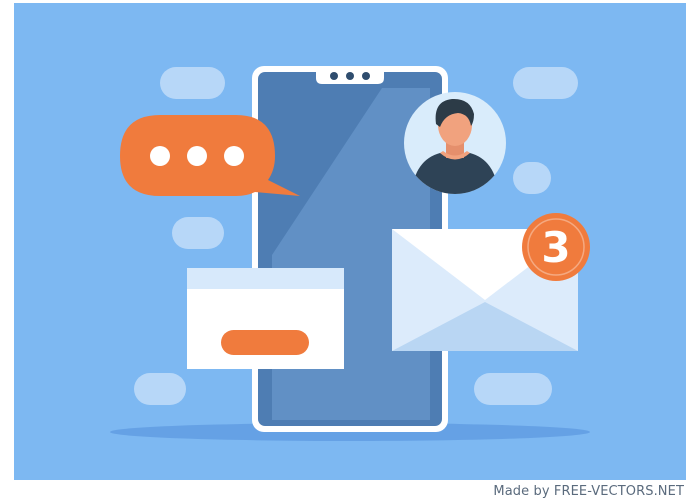  I want to click on notification-badge: 3, so click(556, 247).